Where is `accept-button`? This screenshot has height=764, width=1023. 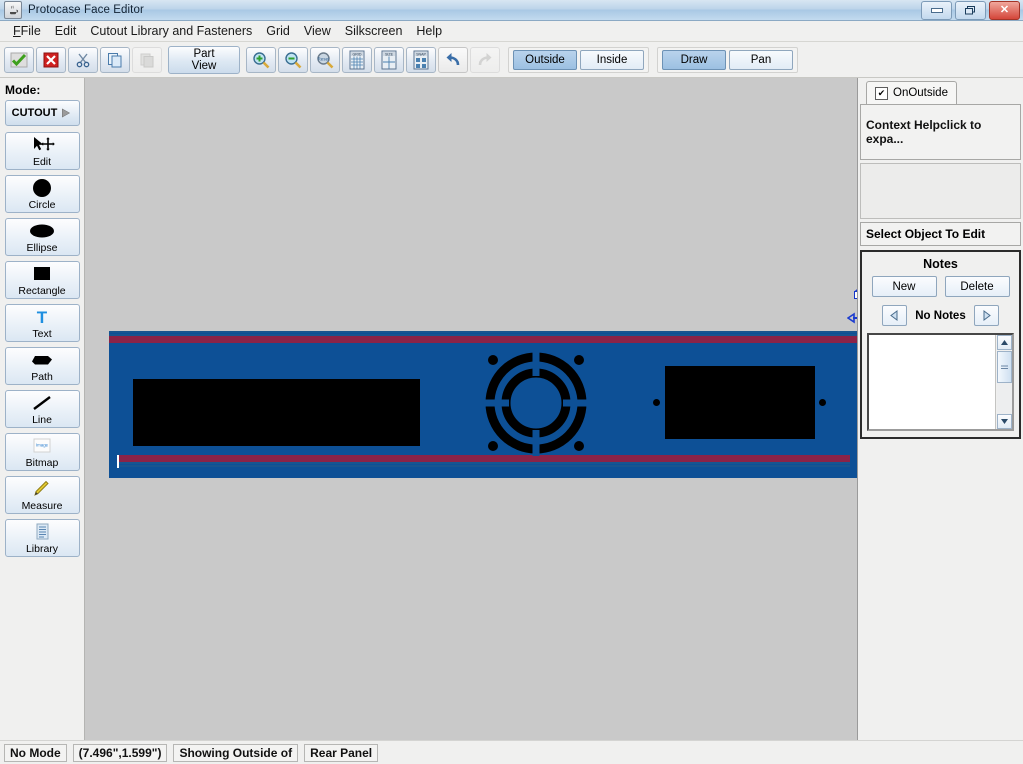
accept-button is located at coordinates (19, 59).